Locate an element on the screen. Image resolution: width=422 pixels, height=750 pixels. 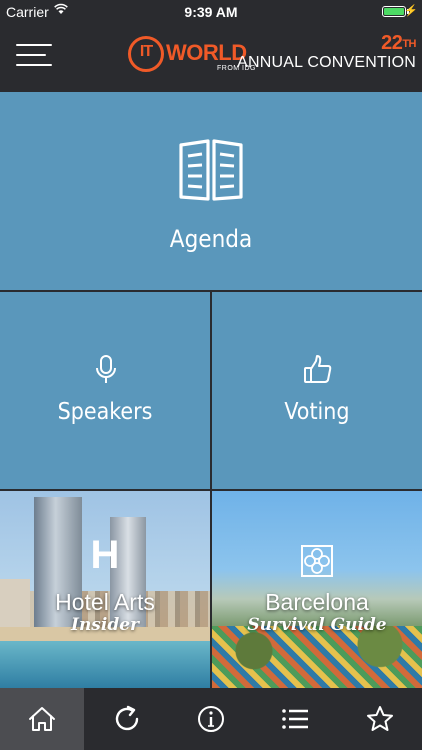
tab-list is located at coordinates (295, 719).